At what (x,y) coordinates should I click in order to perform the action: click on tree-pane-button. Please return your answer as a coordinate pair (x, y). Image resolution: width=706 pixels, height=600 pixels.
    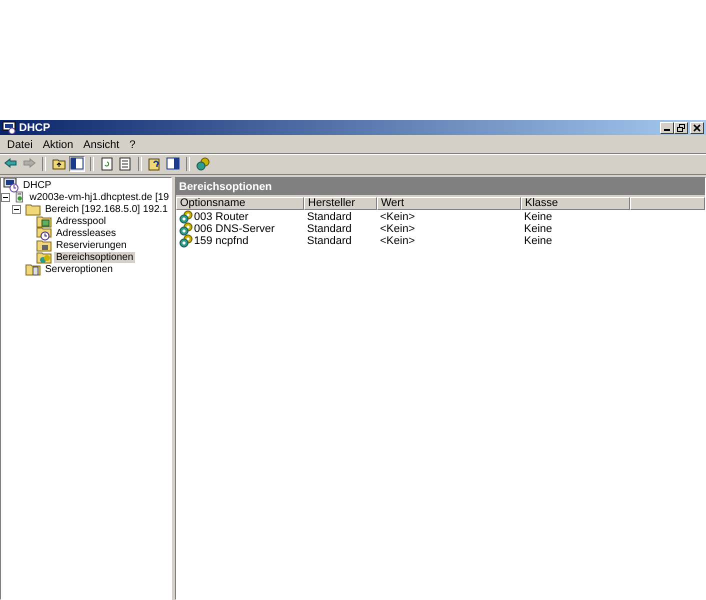
    Looking at the image, I should click on (77, 164).